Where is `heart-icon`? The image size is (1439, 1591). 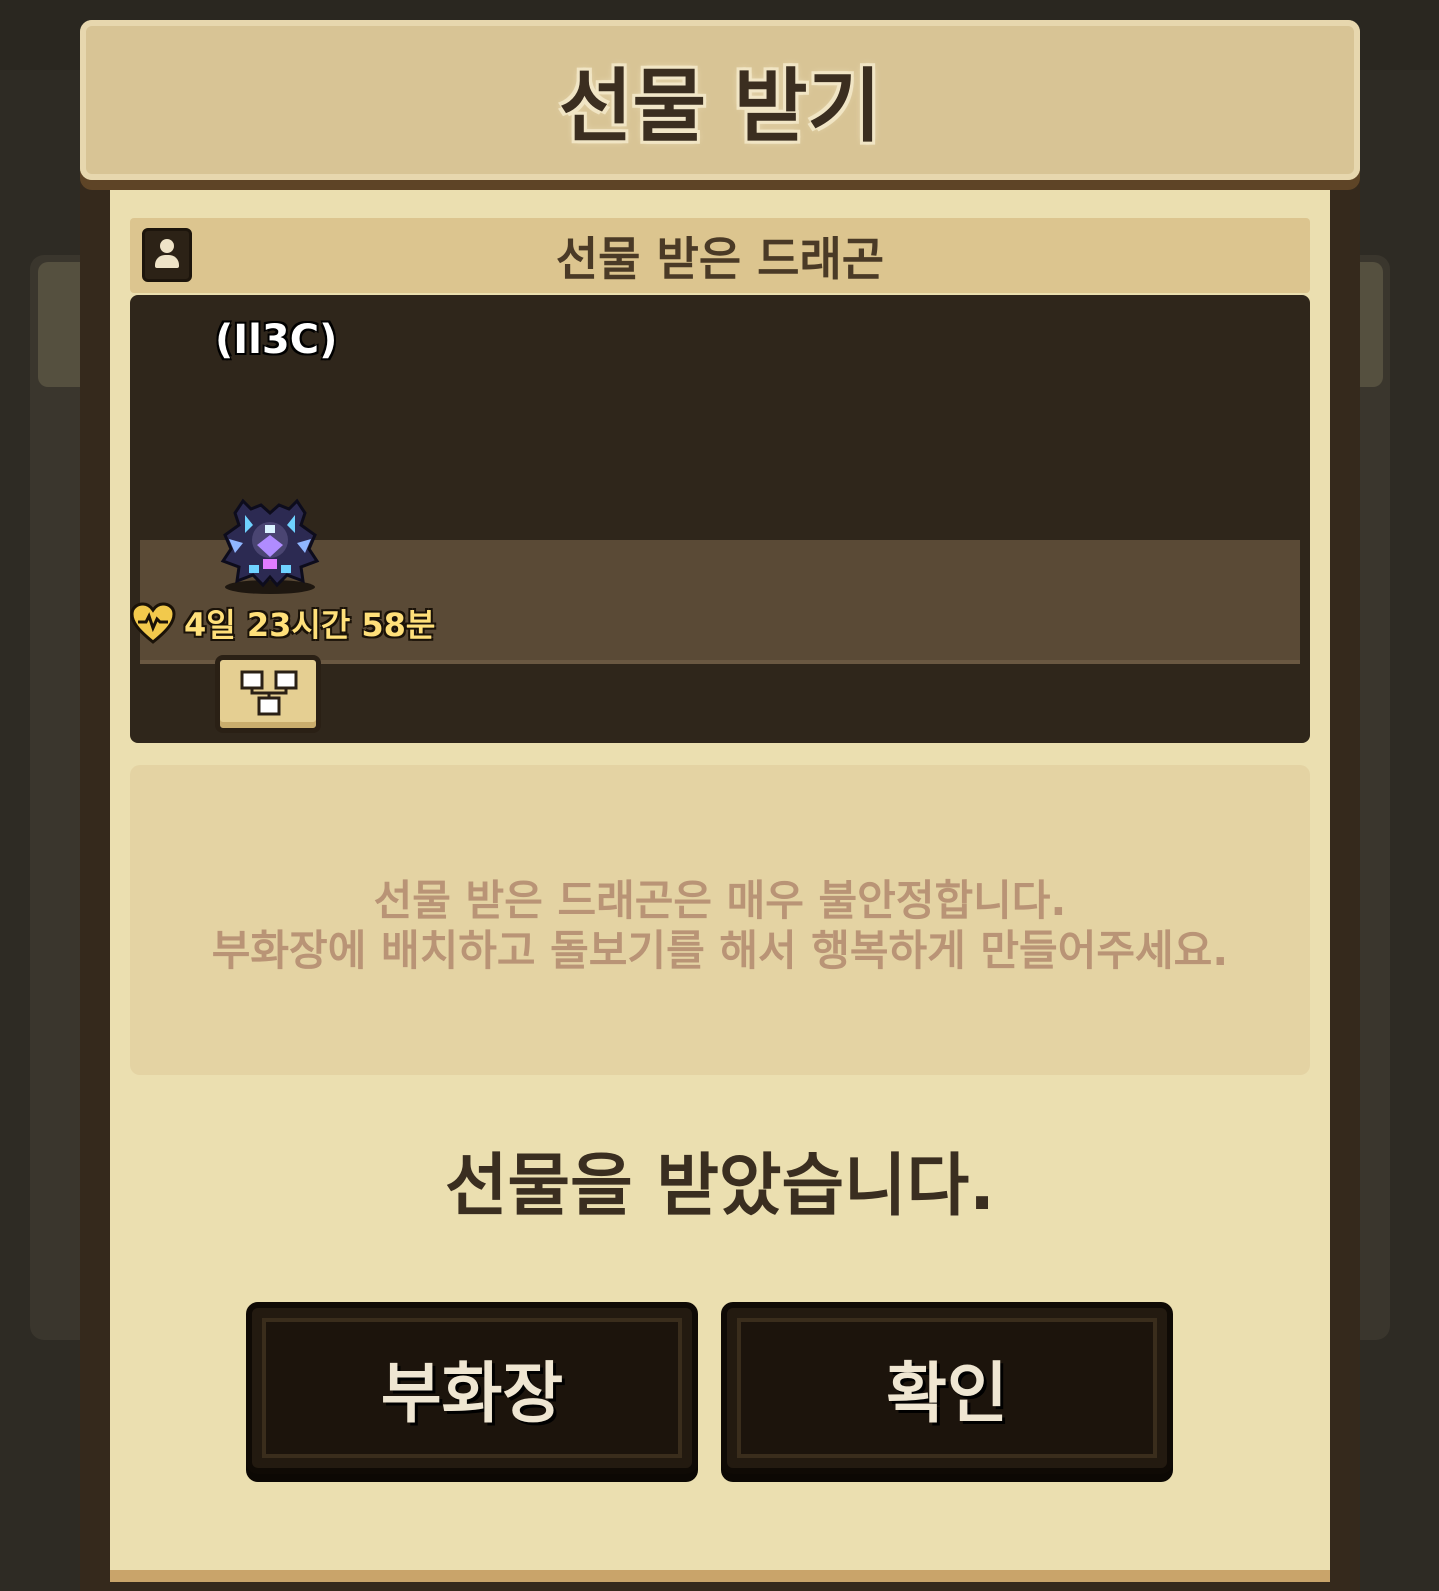
heart-icon is located at coordinates (153, 623).